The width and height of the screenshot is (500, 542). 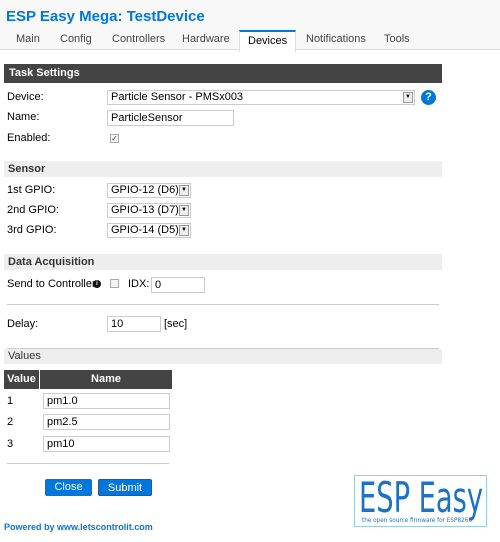 I want to click on value-name-input: pm2.5, so click(x=106, y=422).